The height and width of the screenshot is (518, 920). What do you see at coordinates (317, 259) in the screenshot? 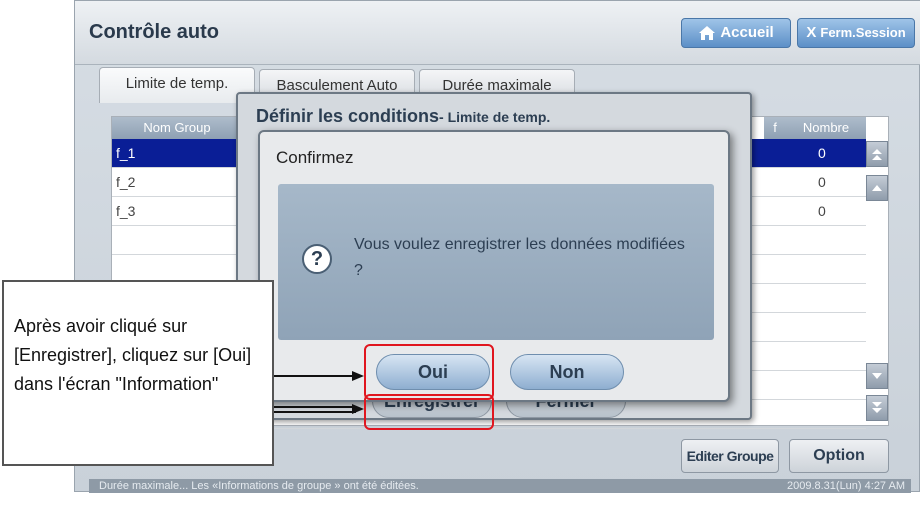
I see `question-icon: ?` at bounding box center [317, 259].